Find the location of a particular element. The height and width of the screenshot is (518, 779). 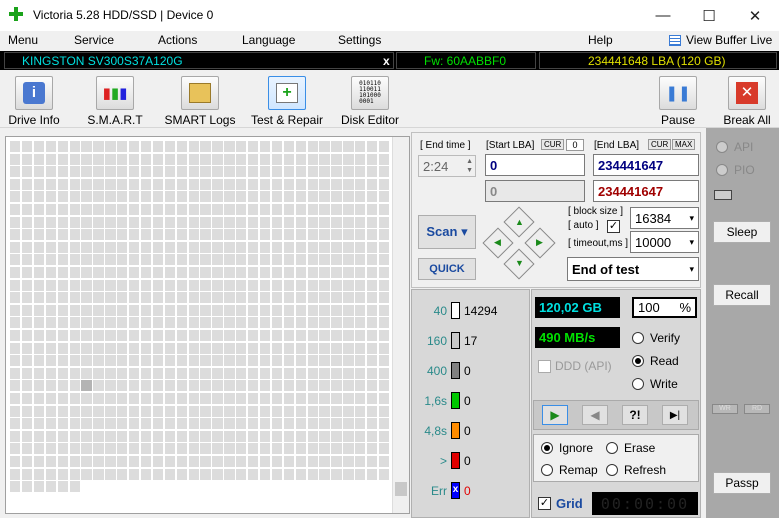

erase-radio is located at coordinates (612, 448).